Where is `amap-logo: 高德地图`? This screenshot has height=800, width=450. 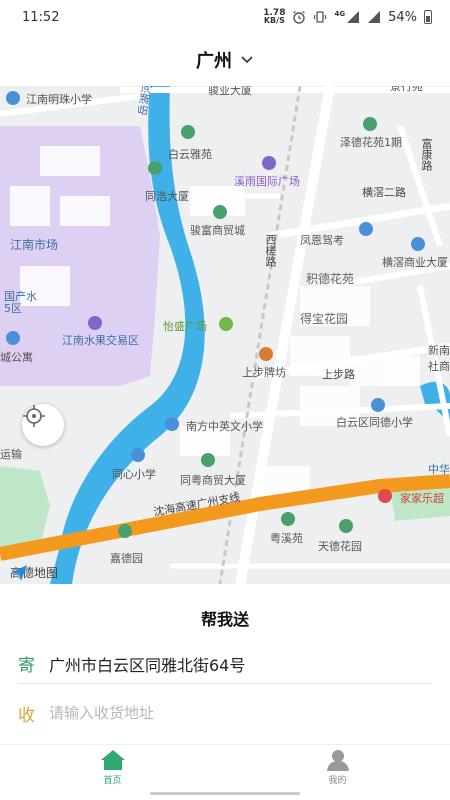
amap-logo: 高德地图 is located at coordinates (34, 572).